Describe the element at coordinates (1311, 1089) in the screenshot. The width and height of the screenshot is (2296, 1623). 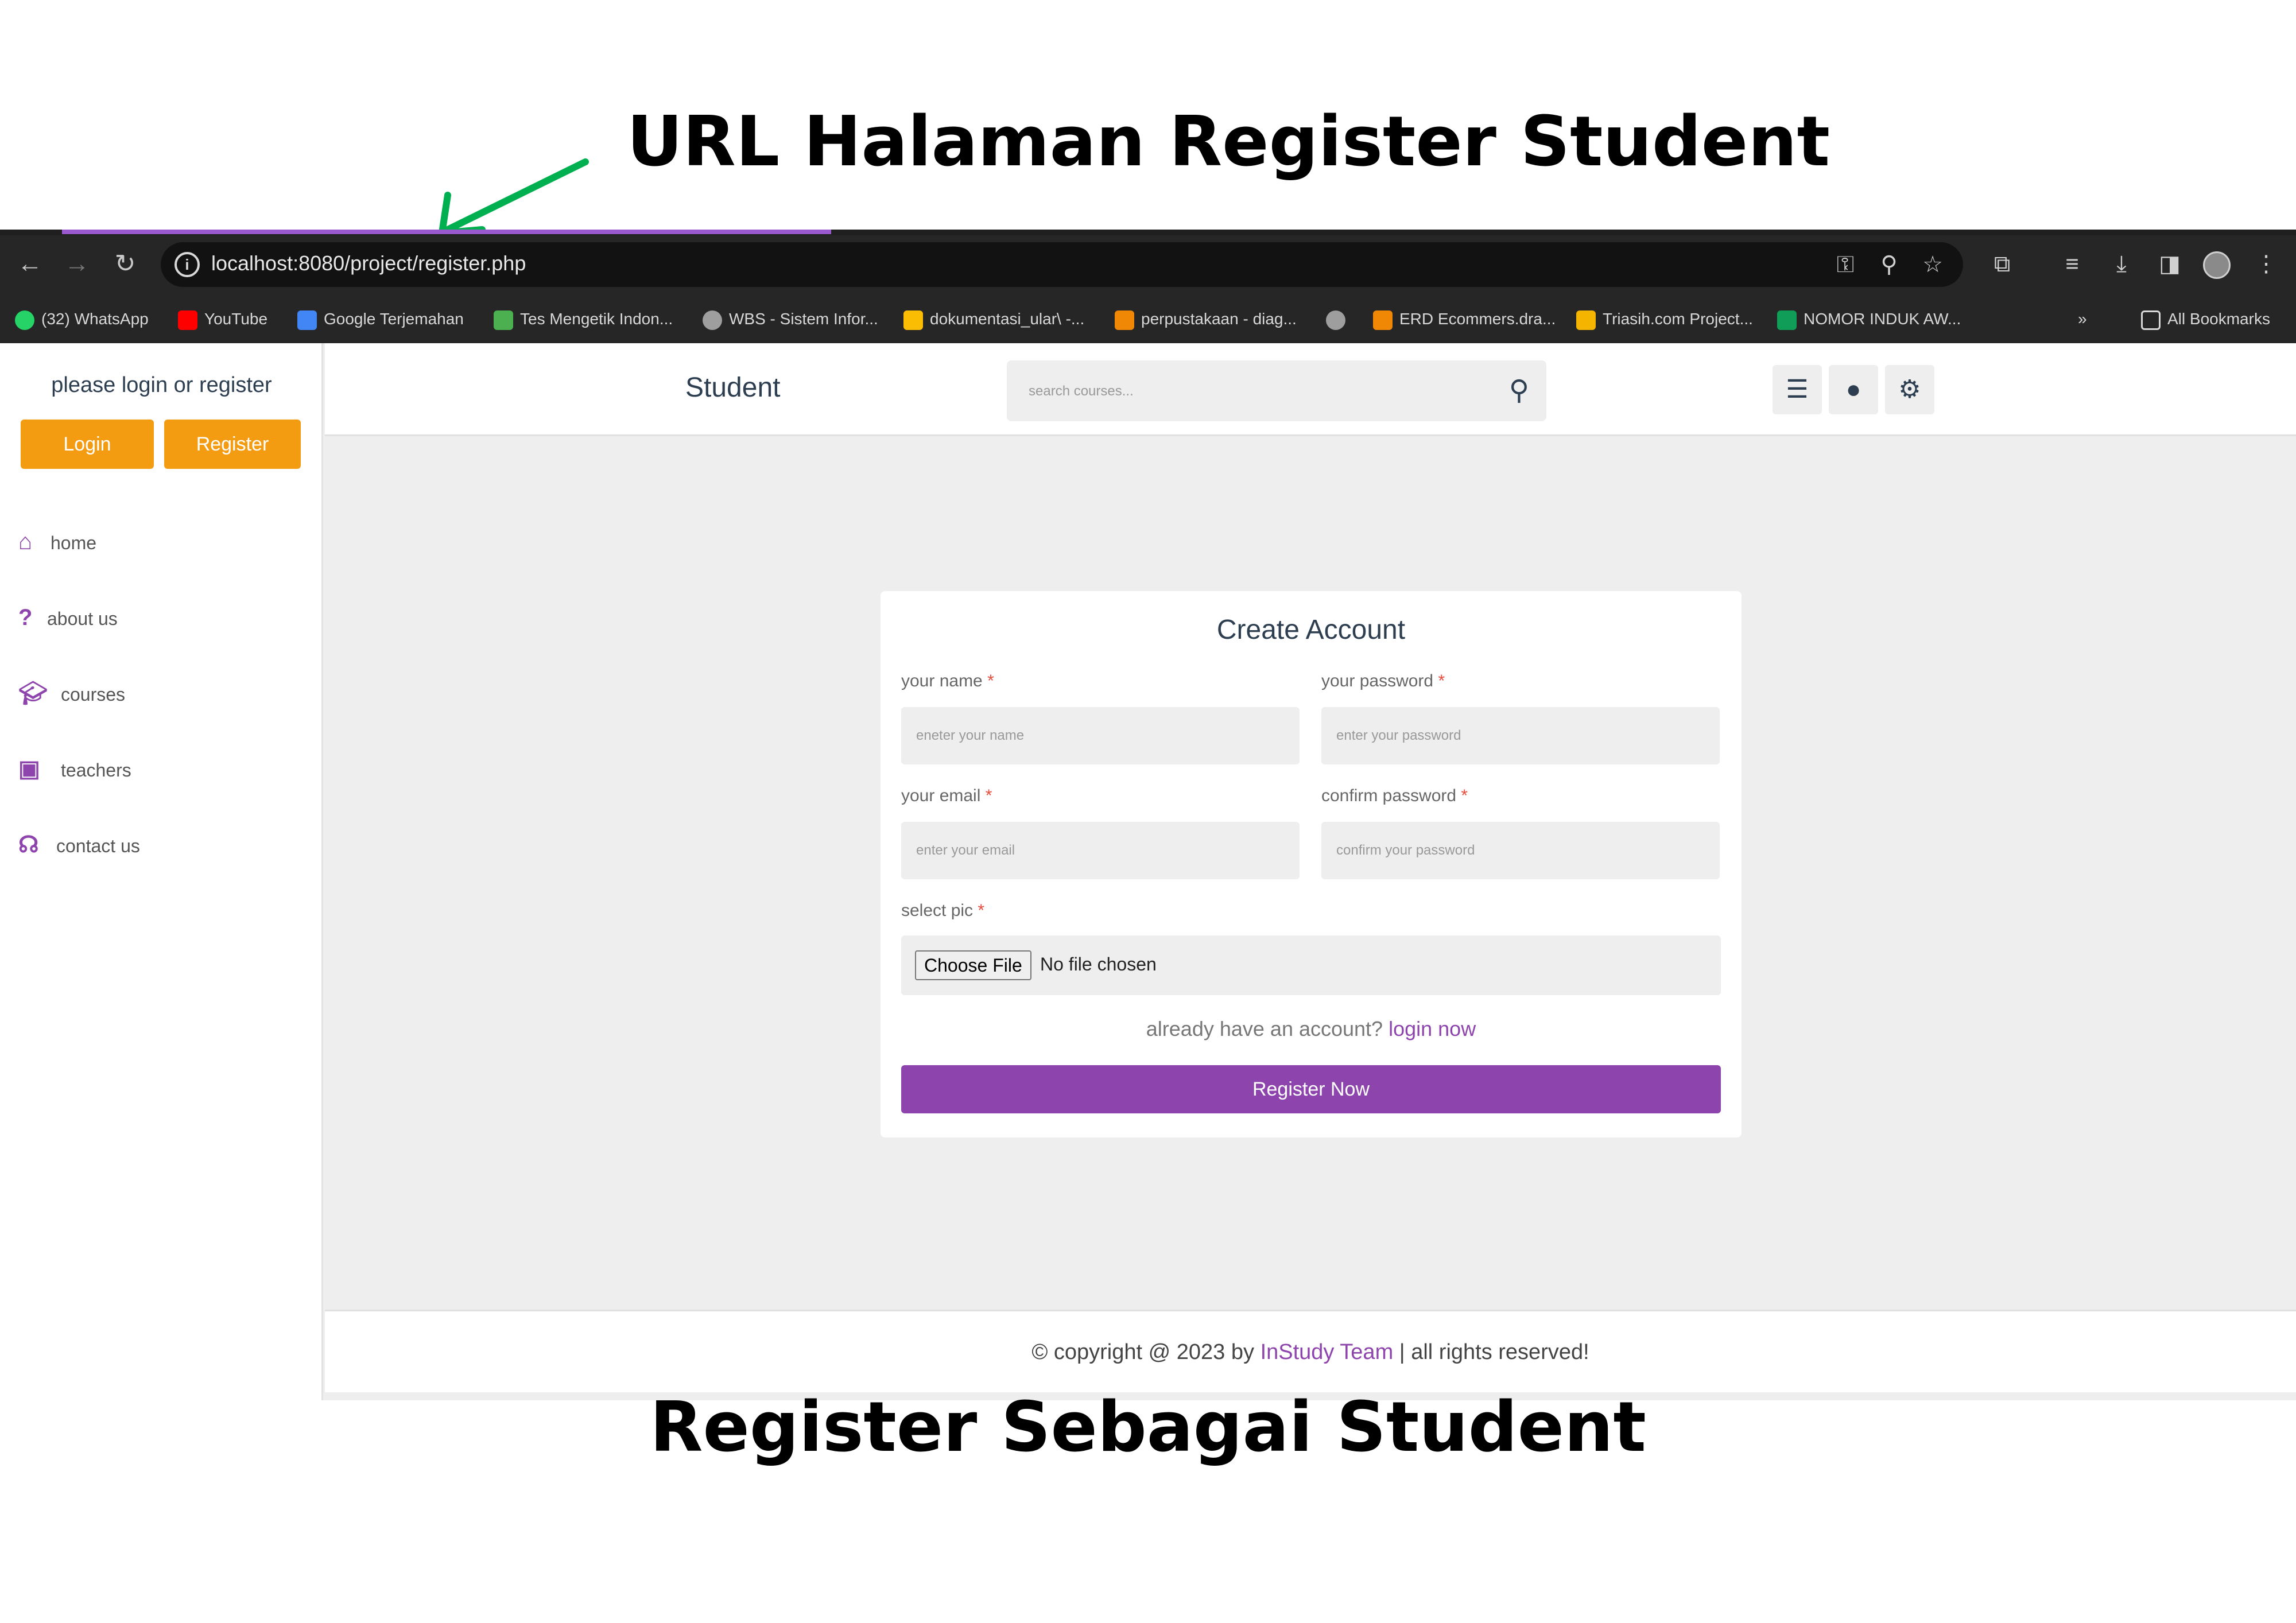
I see `register-now-button: Register Now` at that location.